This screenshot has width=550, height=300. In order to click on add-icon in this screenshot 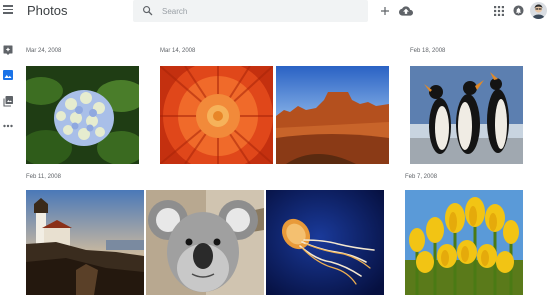, I will do `click(385, 11)`.